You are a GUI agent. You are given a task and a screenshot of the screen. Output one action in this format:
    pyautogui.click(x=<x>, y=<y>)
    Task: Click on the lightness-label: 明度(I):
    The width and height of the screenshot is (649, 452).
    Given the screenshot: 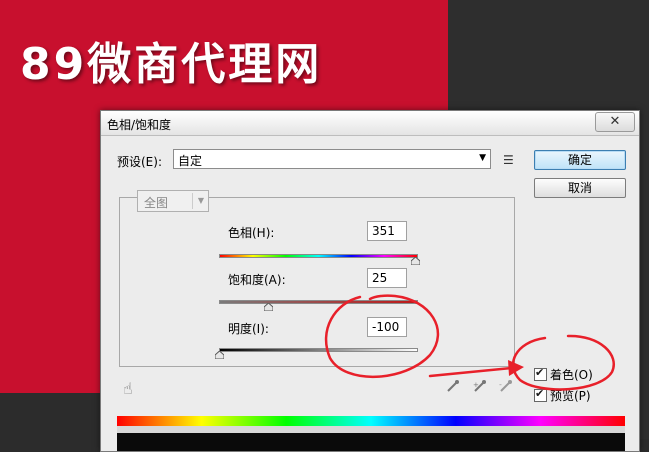 What is the action you would take?
    pyautogui.click(x=248, y=329)
    